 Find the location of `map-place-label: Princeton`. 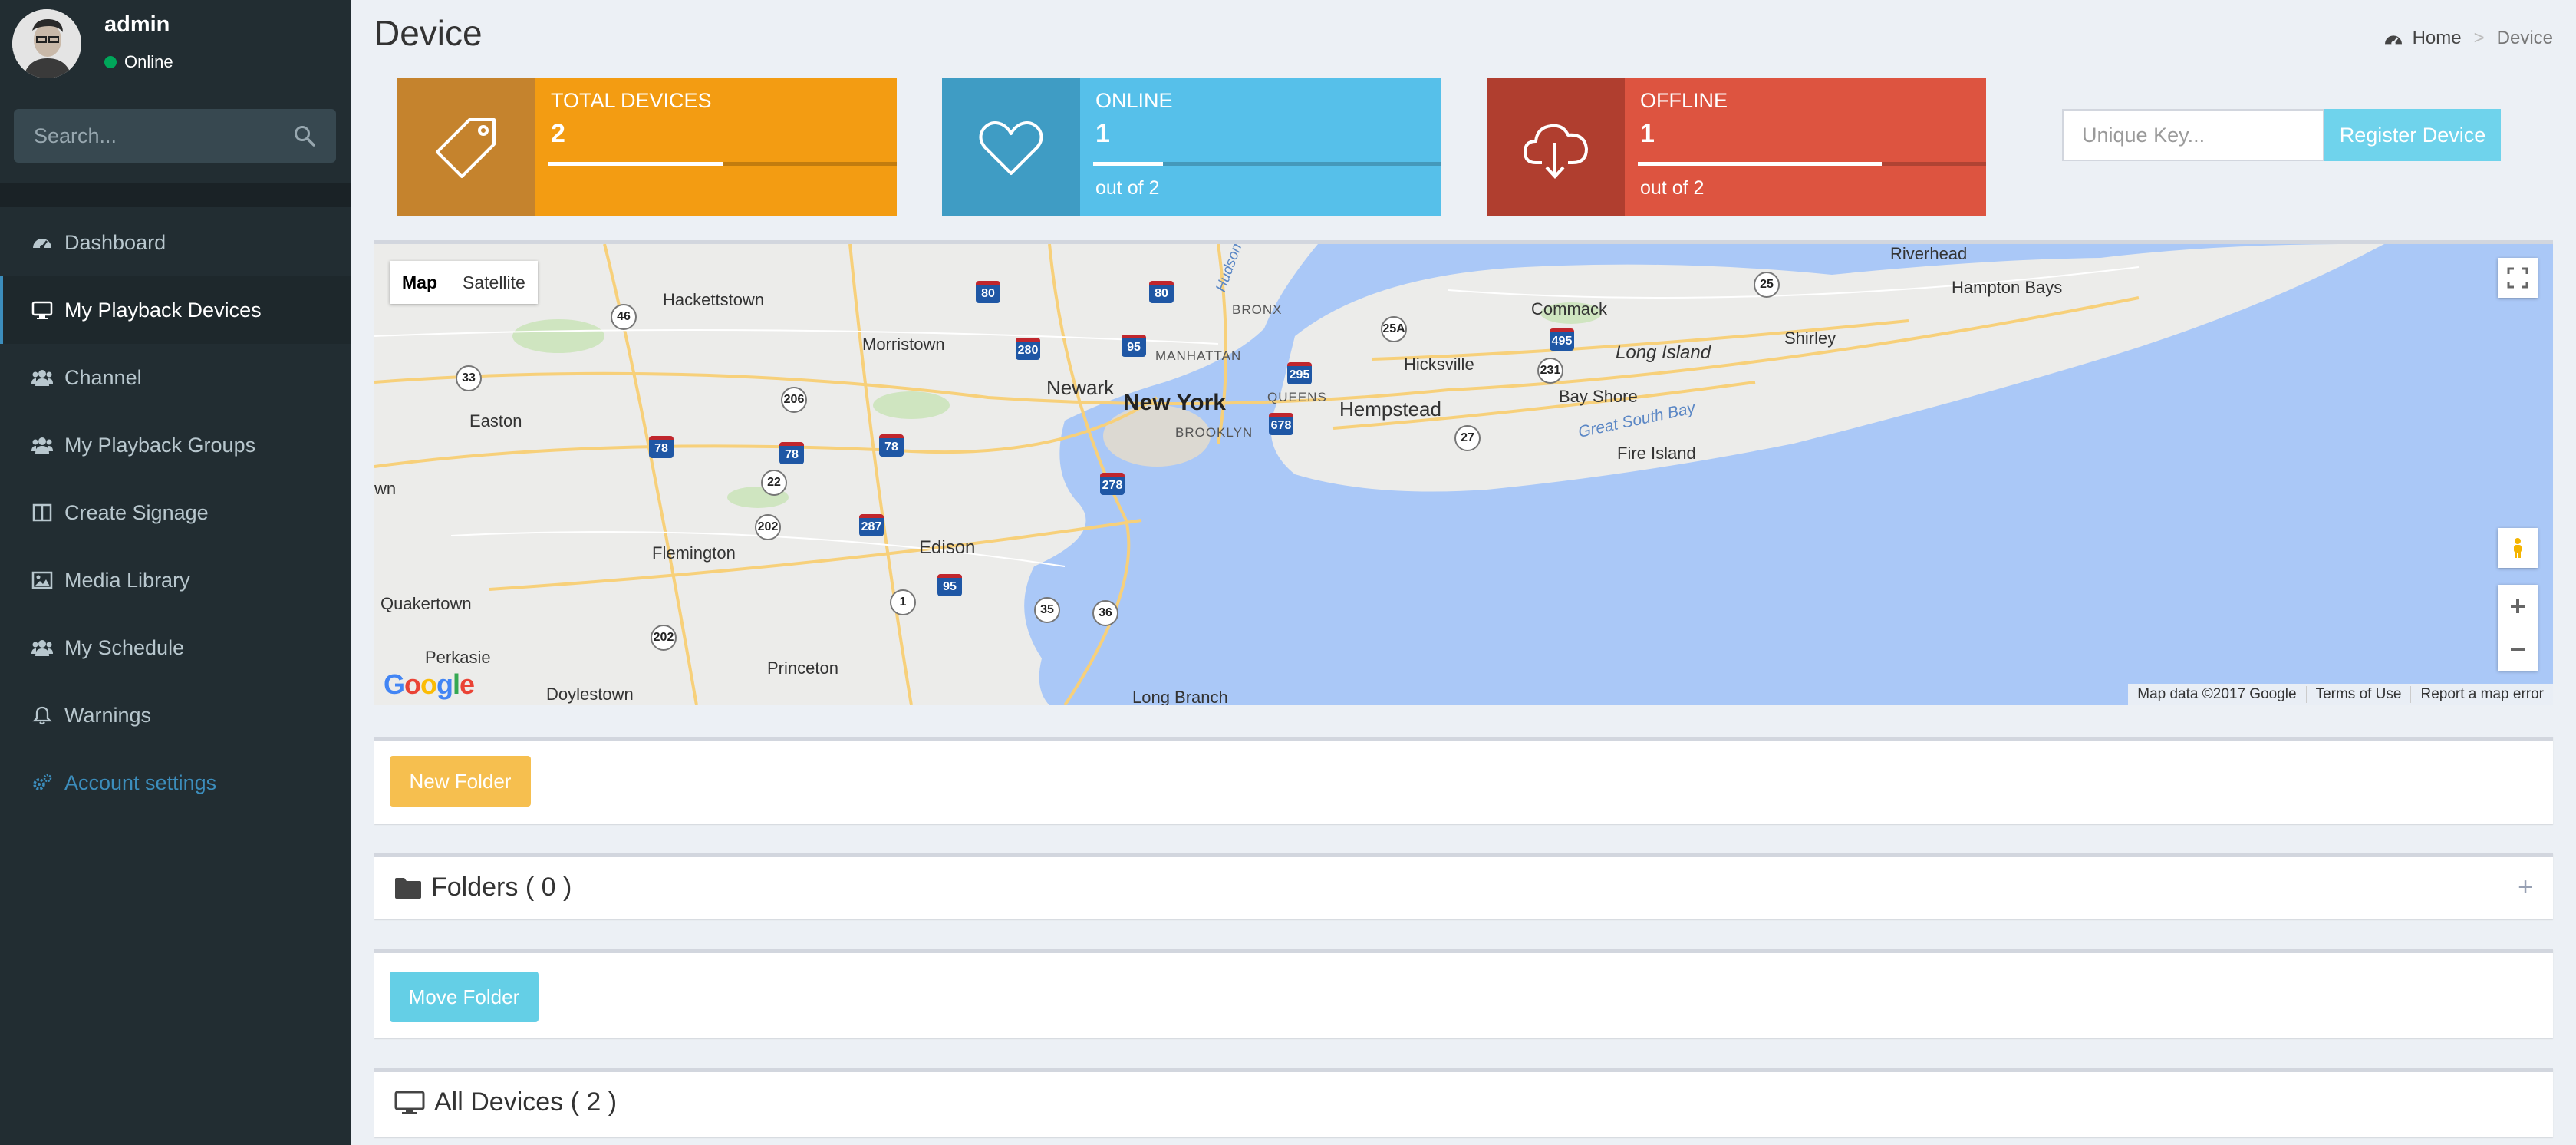

map-place-label: Princeton is located at coordinates (802, 668).